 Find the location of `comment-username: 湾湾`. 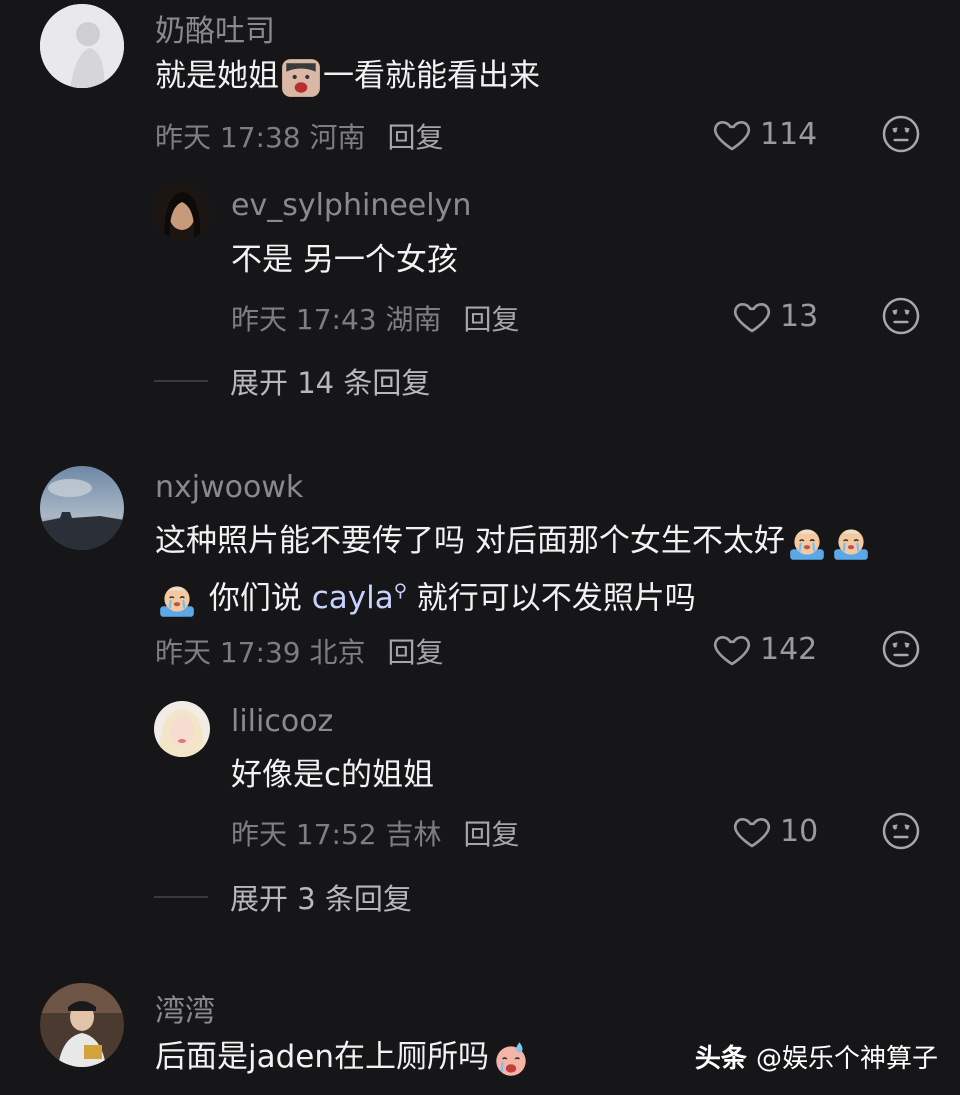

comment-username: 湾湾 is located at coordinates (185, 1008).